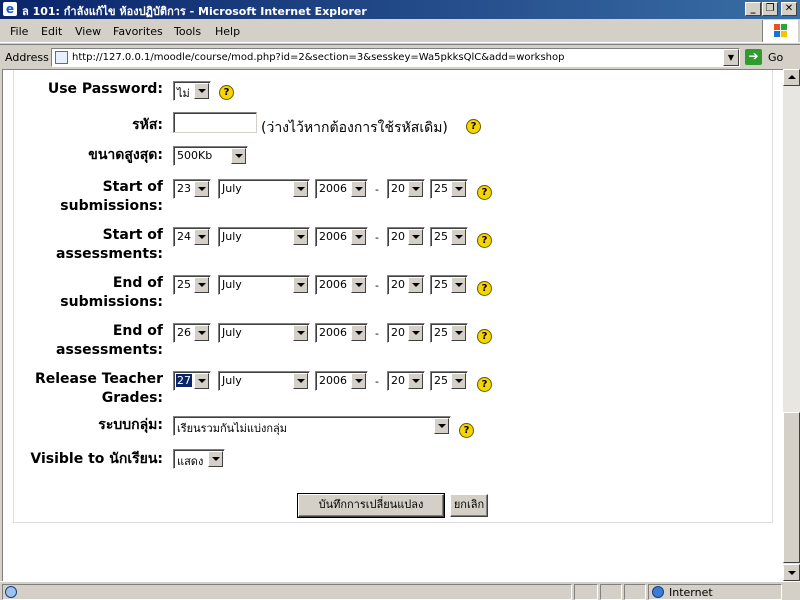 The height and width of the screenshot is (600, 800). I want to click on minimize-button: _, so click(753, 9).